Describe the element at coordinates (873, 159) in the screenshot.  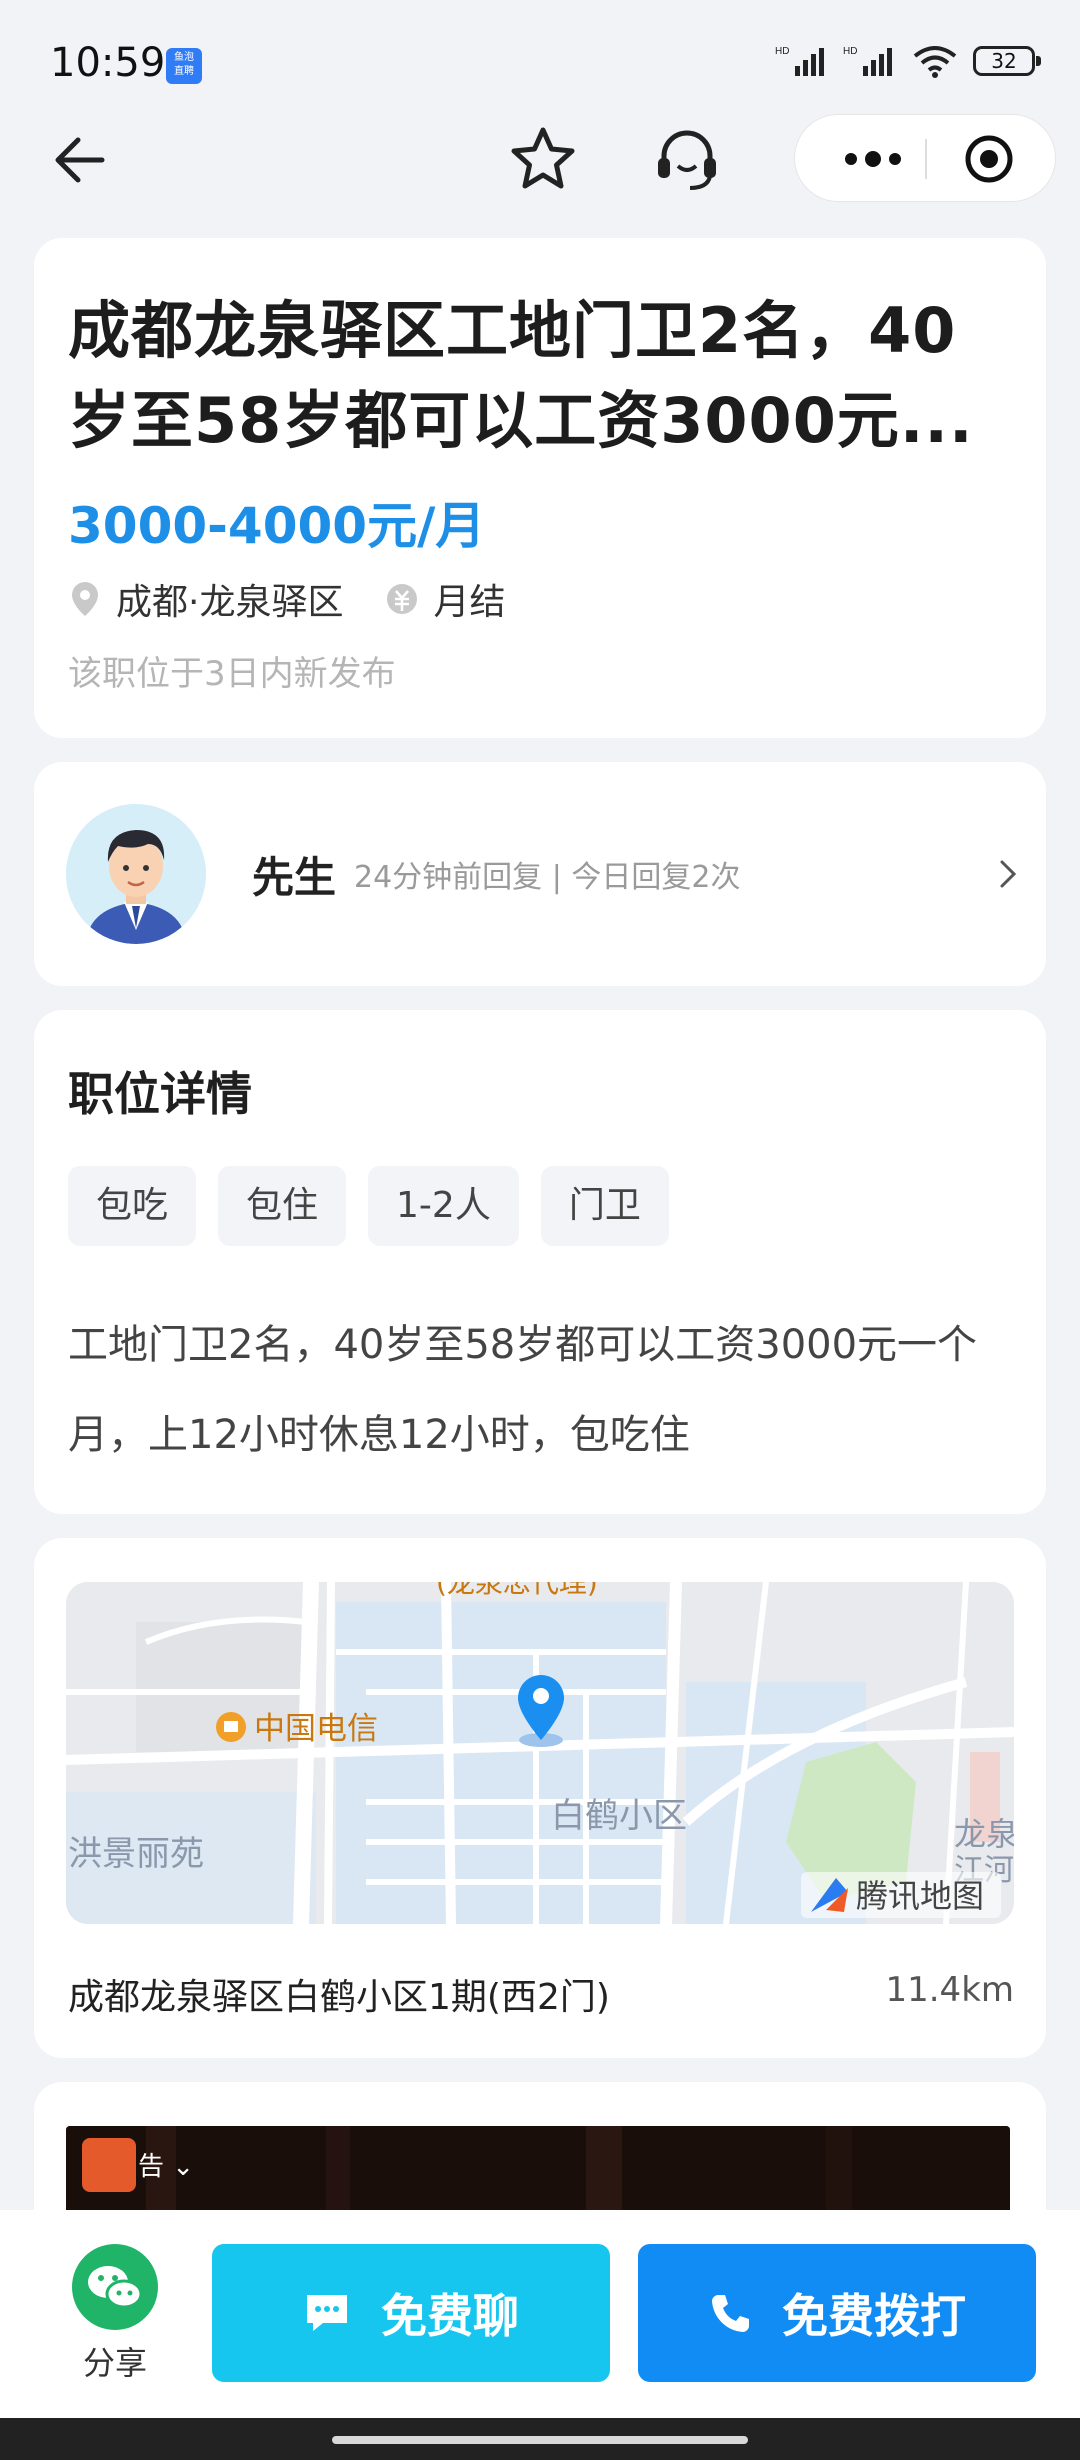
I see `more-dots-icon` at that location.